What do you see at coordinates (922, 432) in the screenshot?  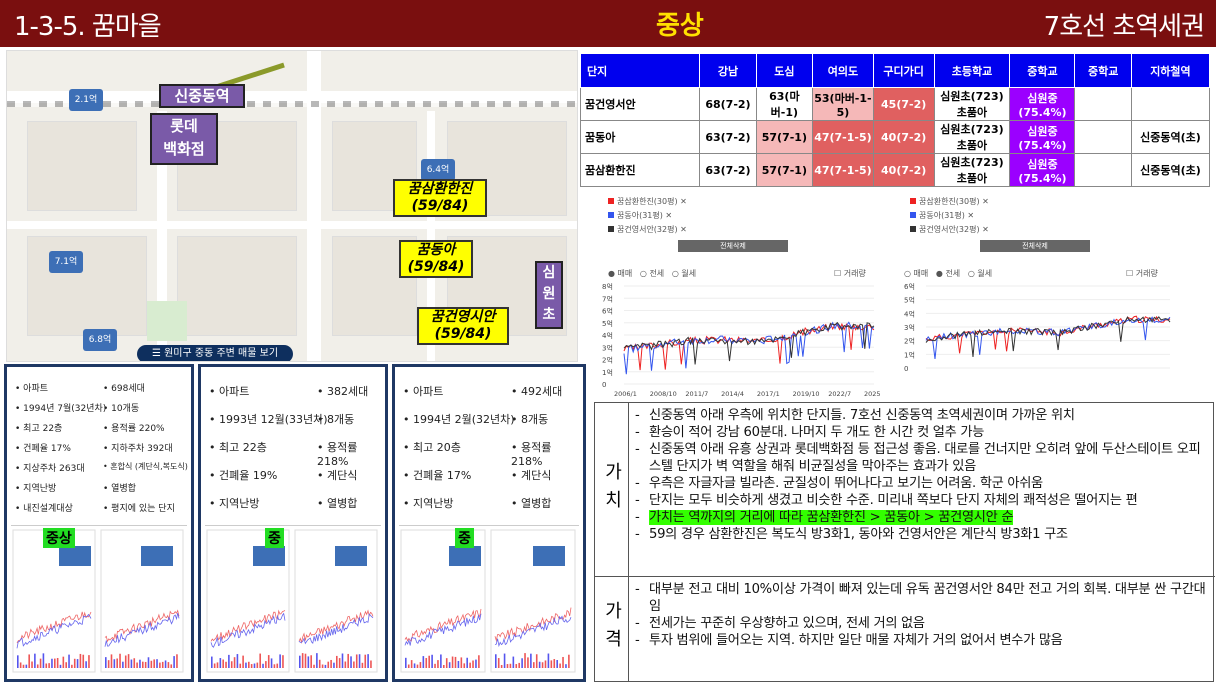 I see `list-item: 환승이 적어 강남 60분대. 나머지 두 개도 한 시간 컷 얼추 가능` at bounding box center [922, 432].